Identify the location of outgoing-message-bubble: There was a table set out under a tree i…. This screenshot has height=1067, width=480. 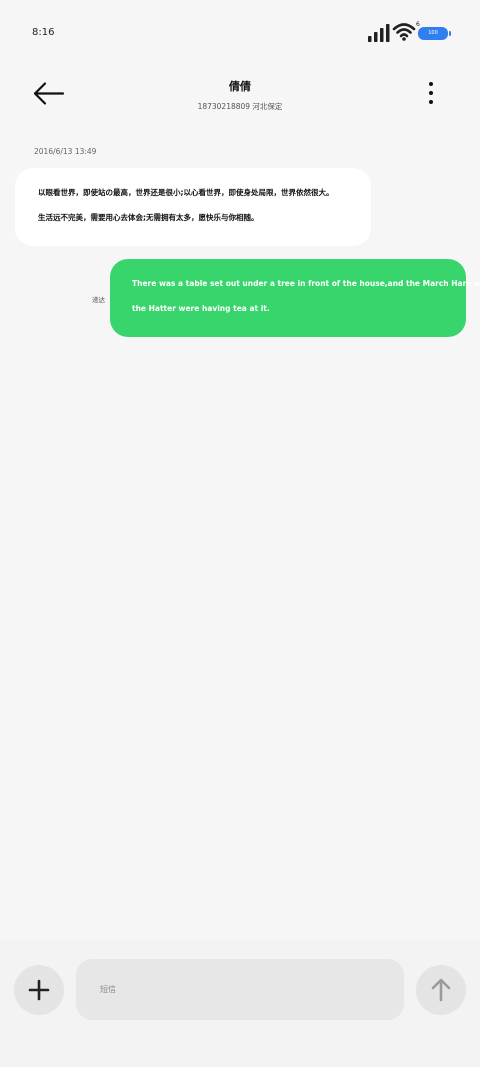
(295, 298).